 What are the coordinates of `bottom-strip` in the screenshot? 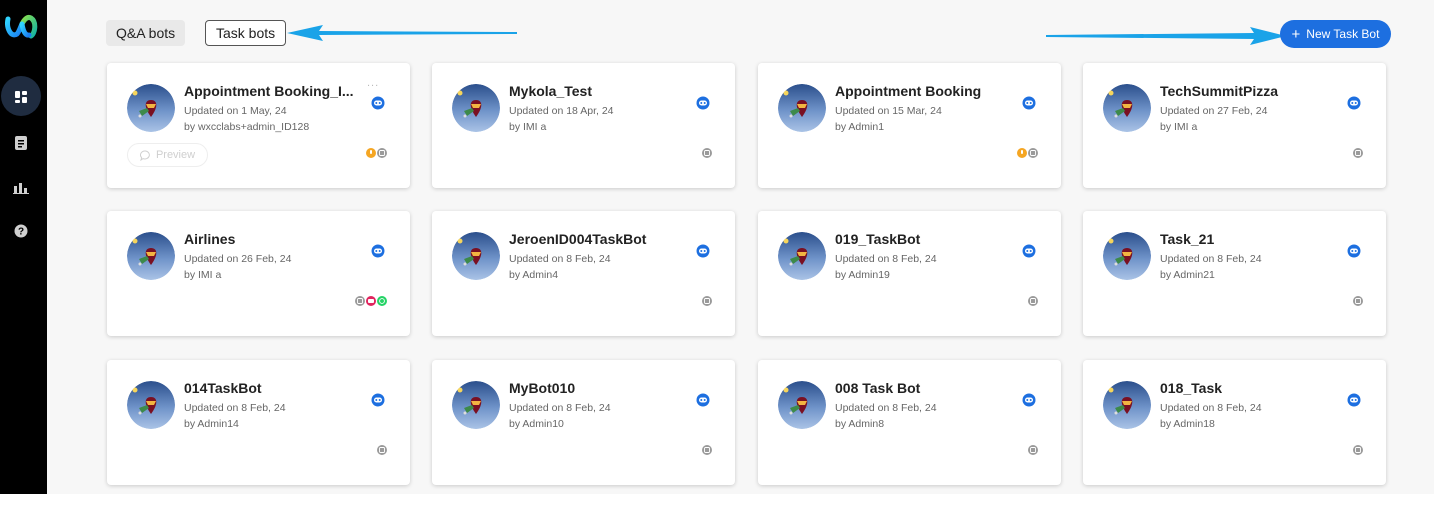 It's located at (717, 500).